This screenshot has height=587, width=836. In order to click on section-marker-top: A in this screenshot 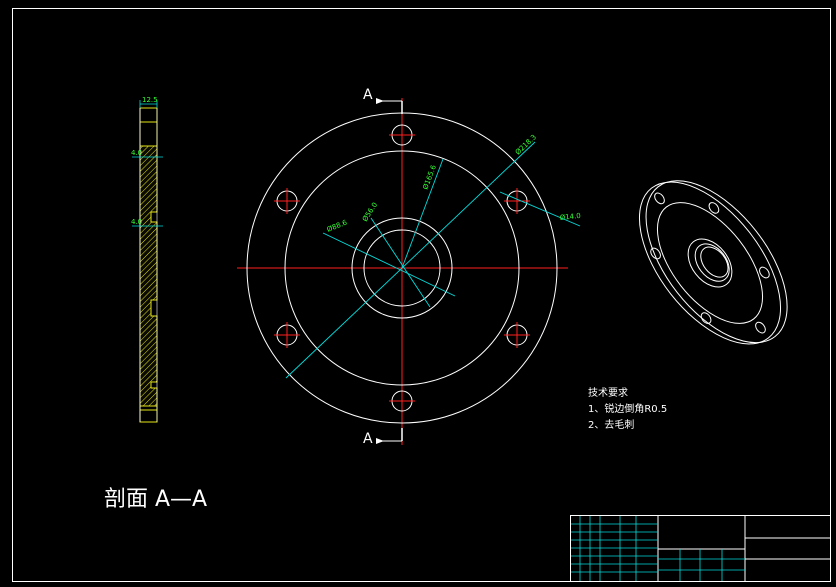, I will do `click(383, 100)`.